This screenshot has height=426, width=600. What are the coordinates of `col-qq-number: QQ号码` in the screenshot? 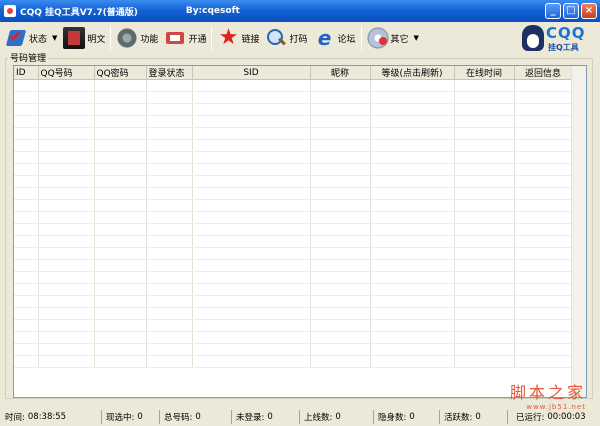 It's located at (66, 73).